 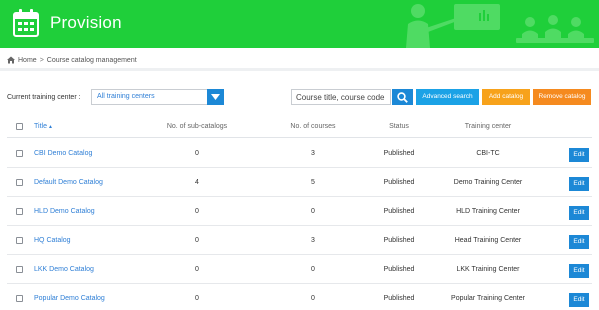 I want to click on breadcrumb: Home > Course catalog management, so click(x=72, y=60).